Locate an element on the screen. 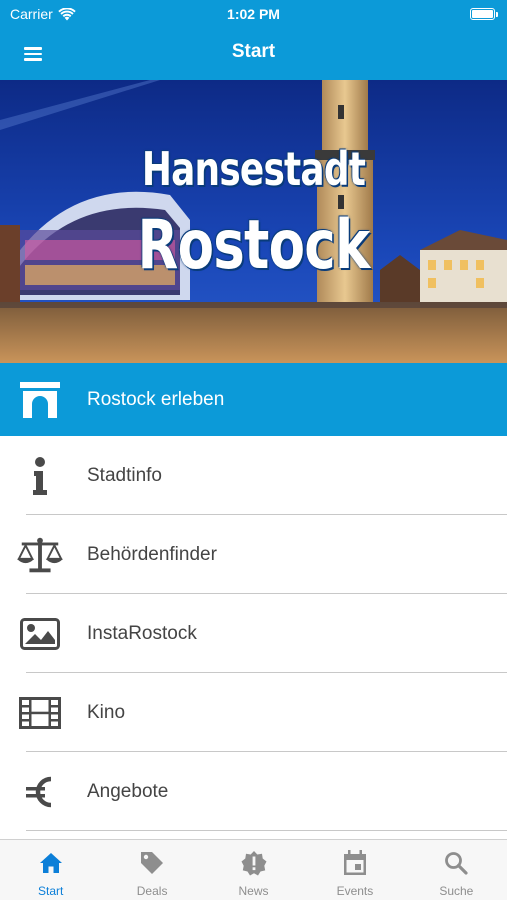 The image size is (507, 900). menu-item-label: Behördenfinder is located at coordinates (152, 554).